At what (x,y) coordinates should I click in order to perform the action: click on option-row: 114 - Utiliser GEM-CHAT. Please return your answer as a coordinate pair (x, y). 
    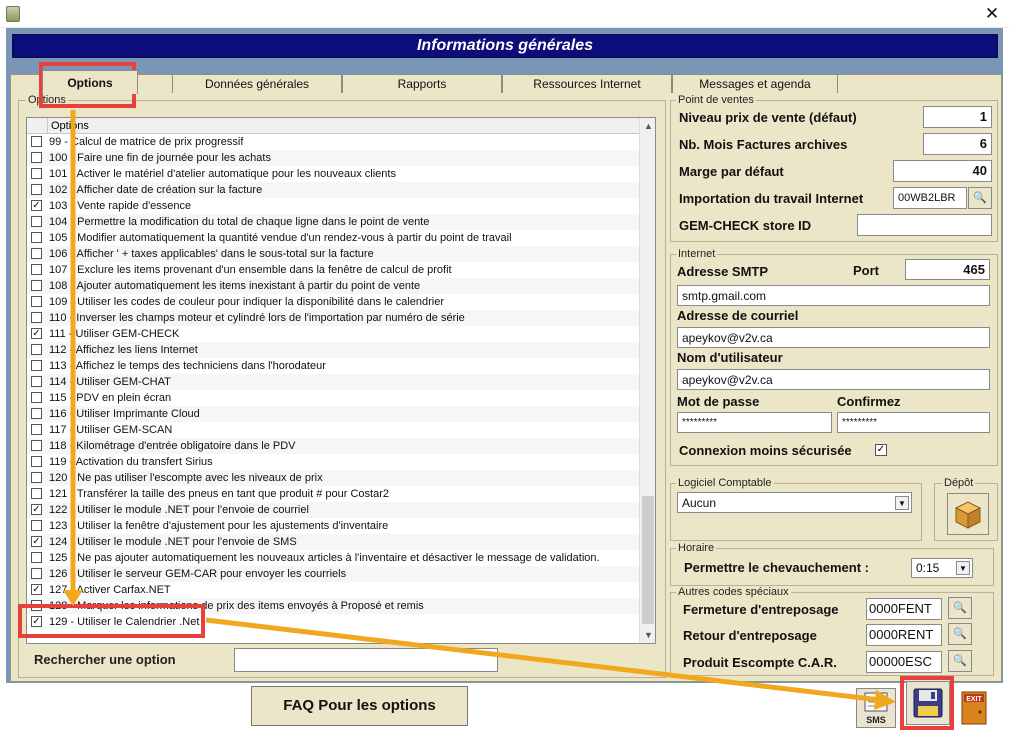
    Looking at the image, I should click on (333, 382).